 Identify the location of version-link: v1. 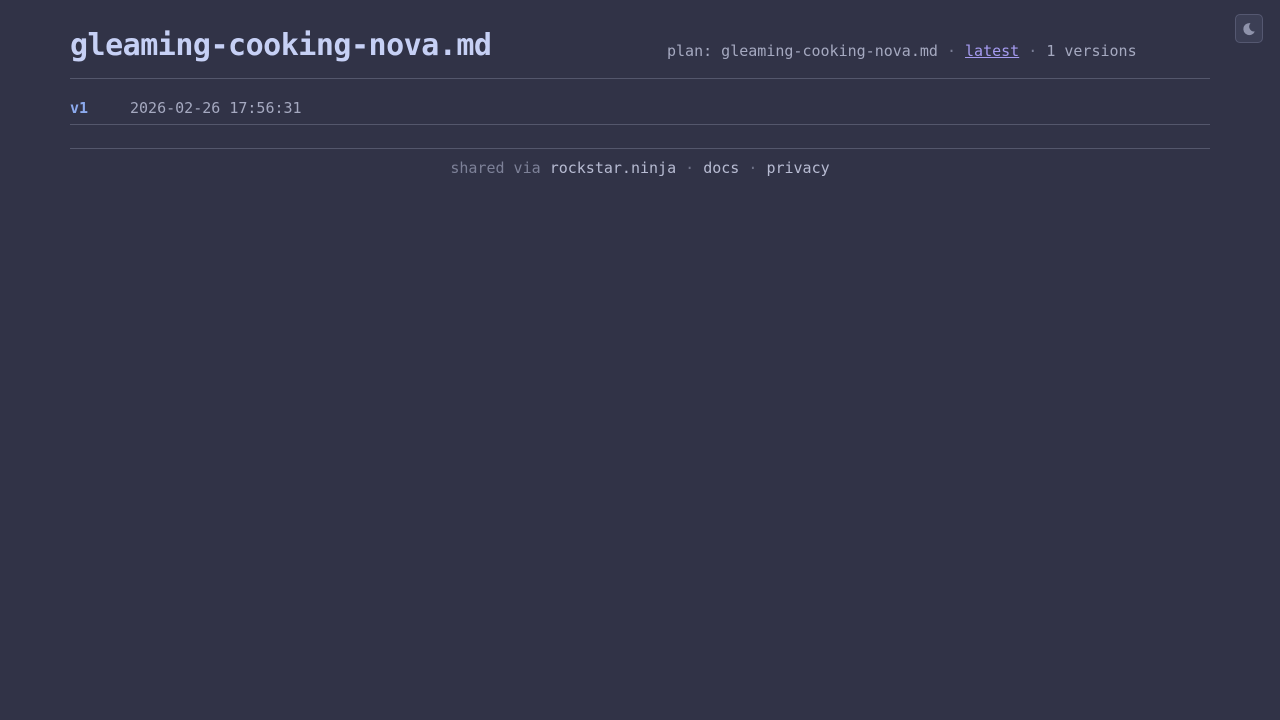
(79, 108).